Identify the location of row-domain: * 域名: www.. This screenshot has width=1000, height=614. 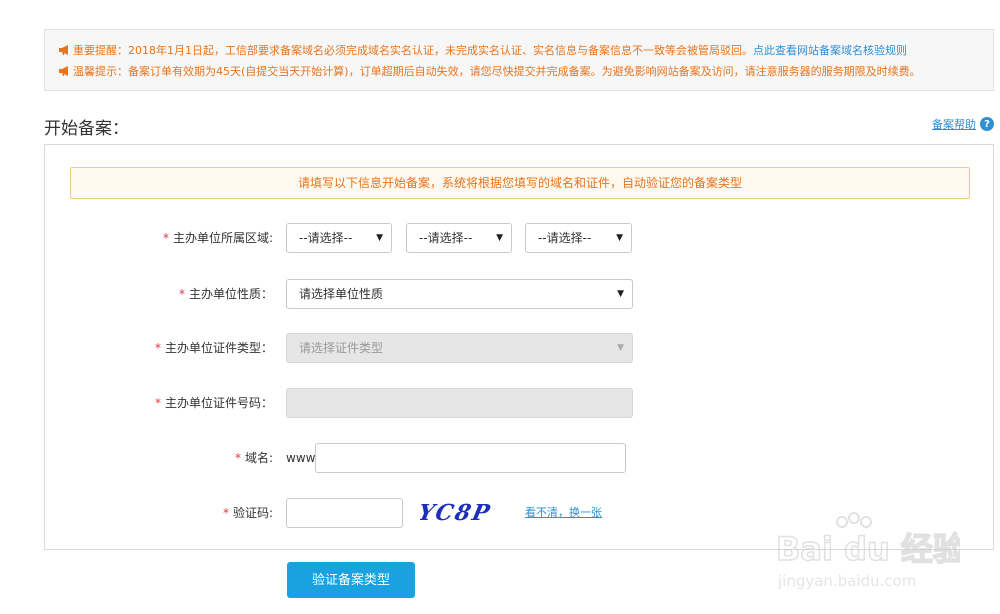
(520, 458).